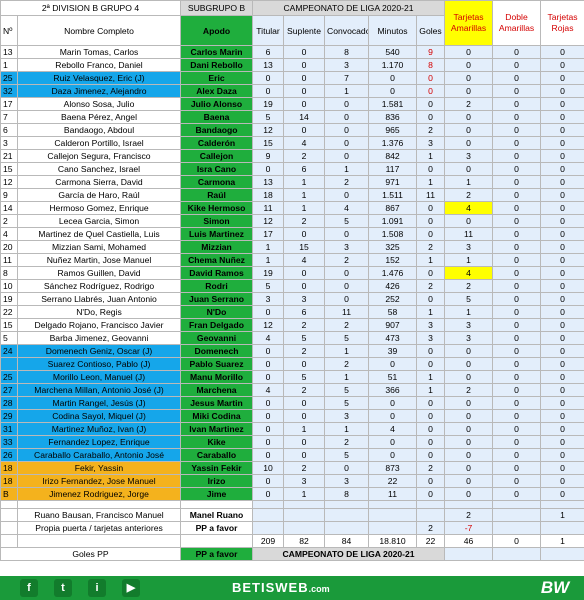  Describe the element at coordinates (393, 260) in the screenshot. I see `minutos-cell: 152` at that location.